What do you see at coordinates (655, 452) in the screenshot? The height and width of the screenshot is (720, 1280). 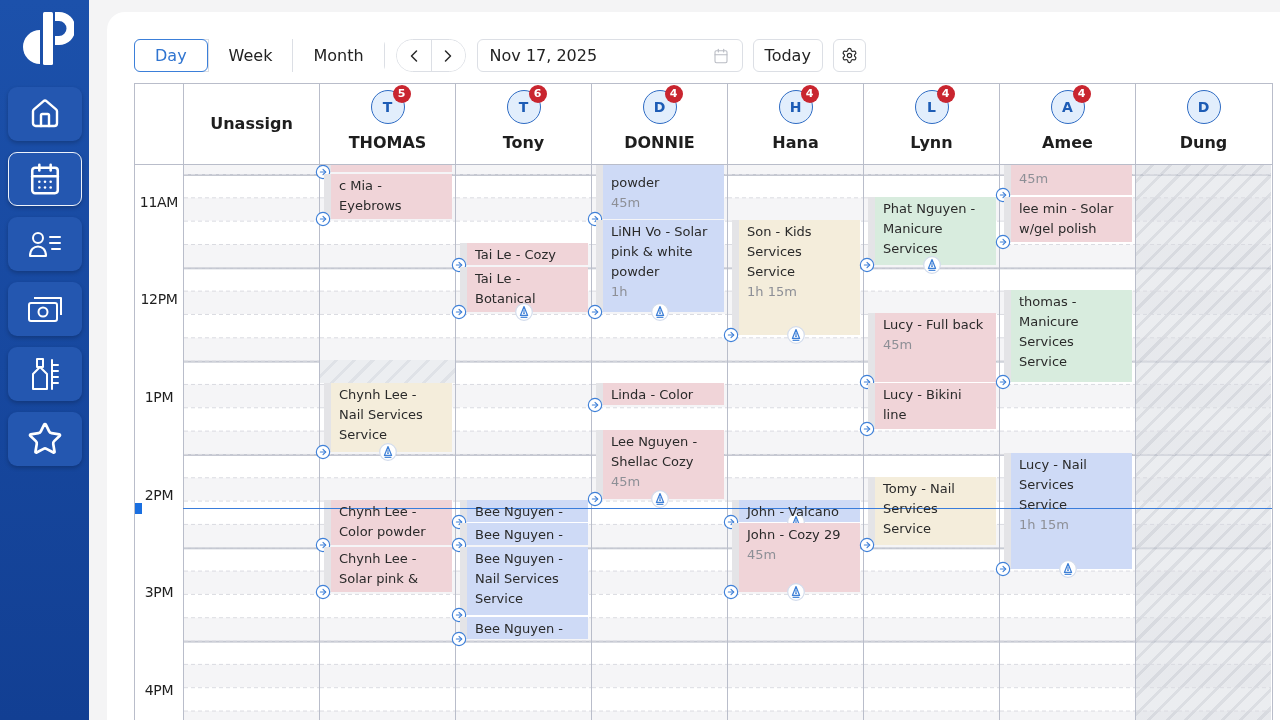 I see `appointment-title: Lee Nguyen - Shellac Cozy` at bounding box center [655, 452].